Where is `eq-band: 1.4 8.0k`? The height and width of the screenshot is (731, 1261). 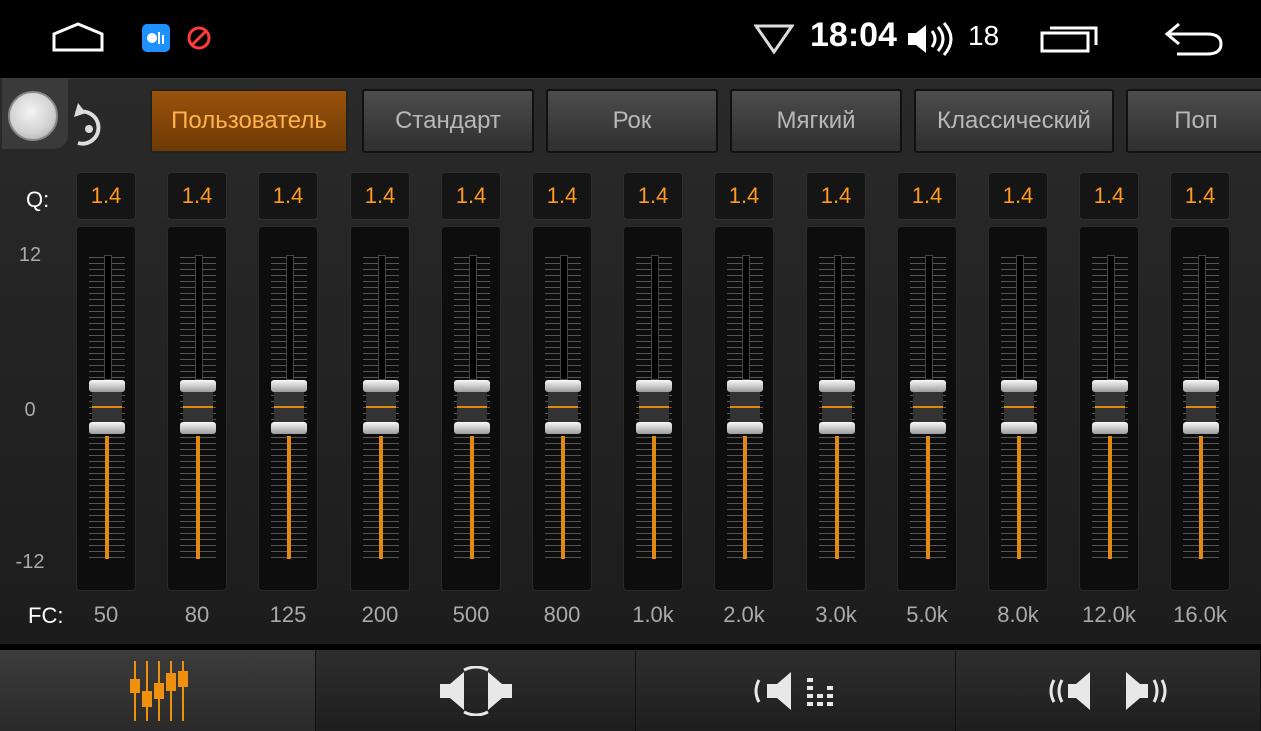 eq-band: 1.4 8.0k is located at coordinates (1018, 399).